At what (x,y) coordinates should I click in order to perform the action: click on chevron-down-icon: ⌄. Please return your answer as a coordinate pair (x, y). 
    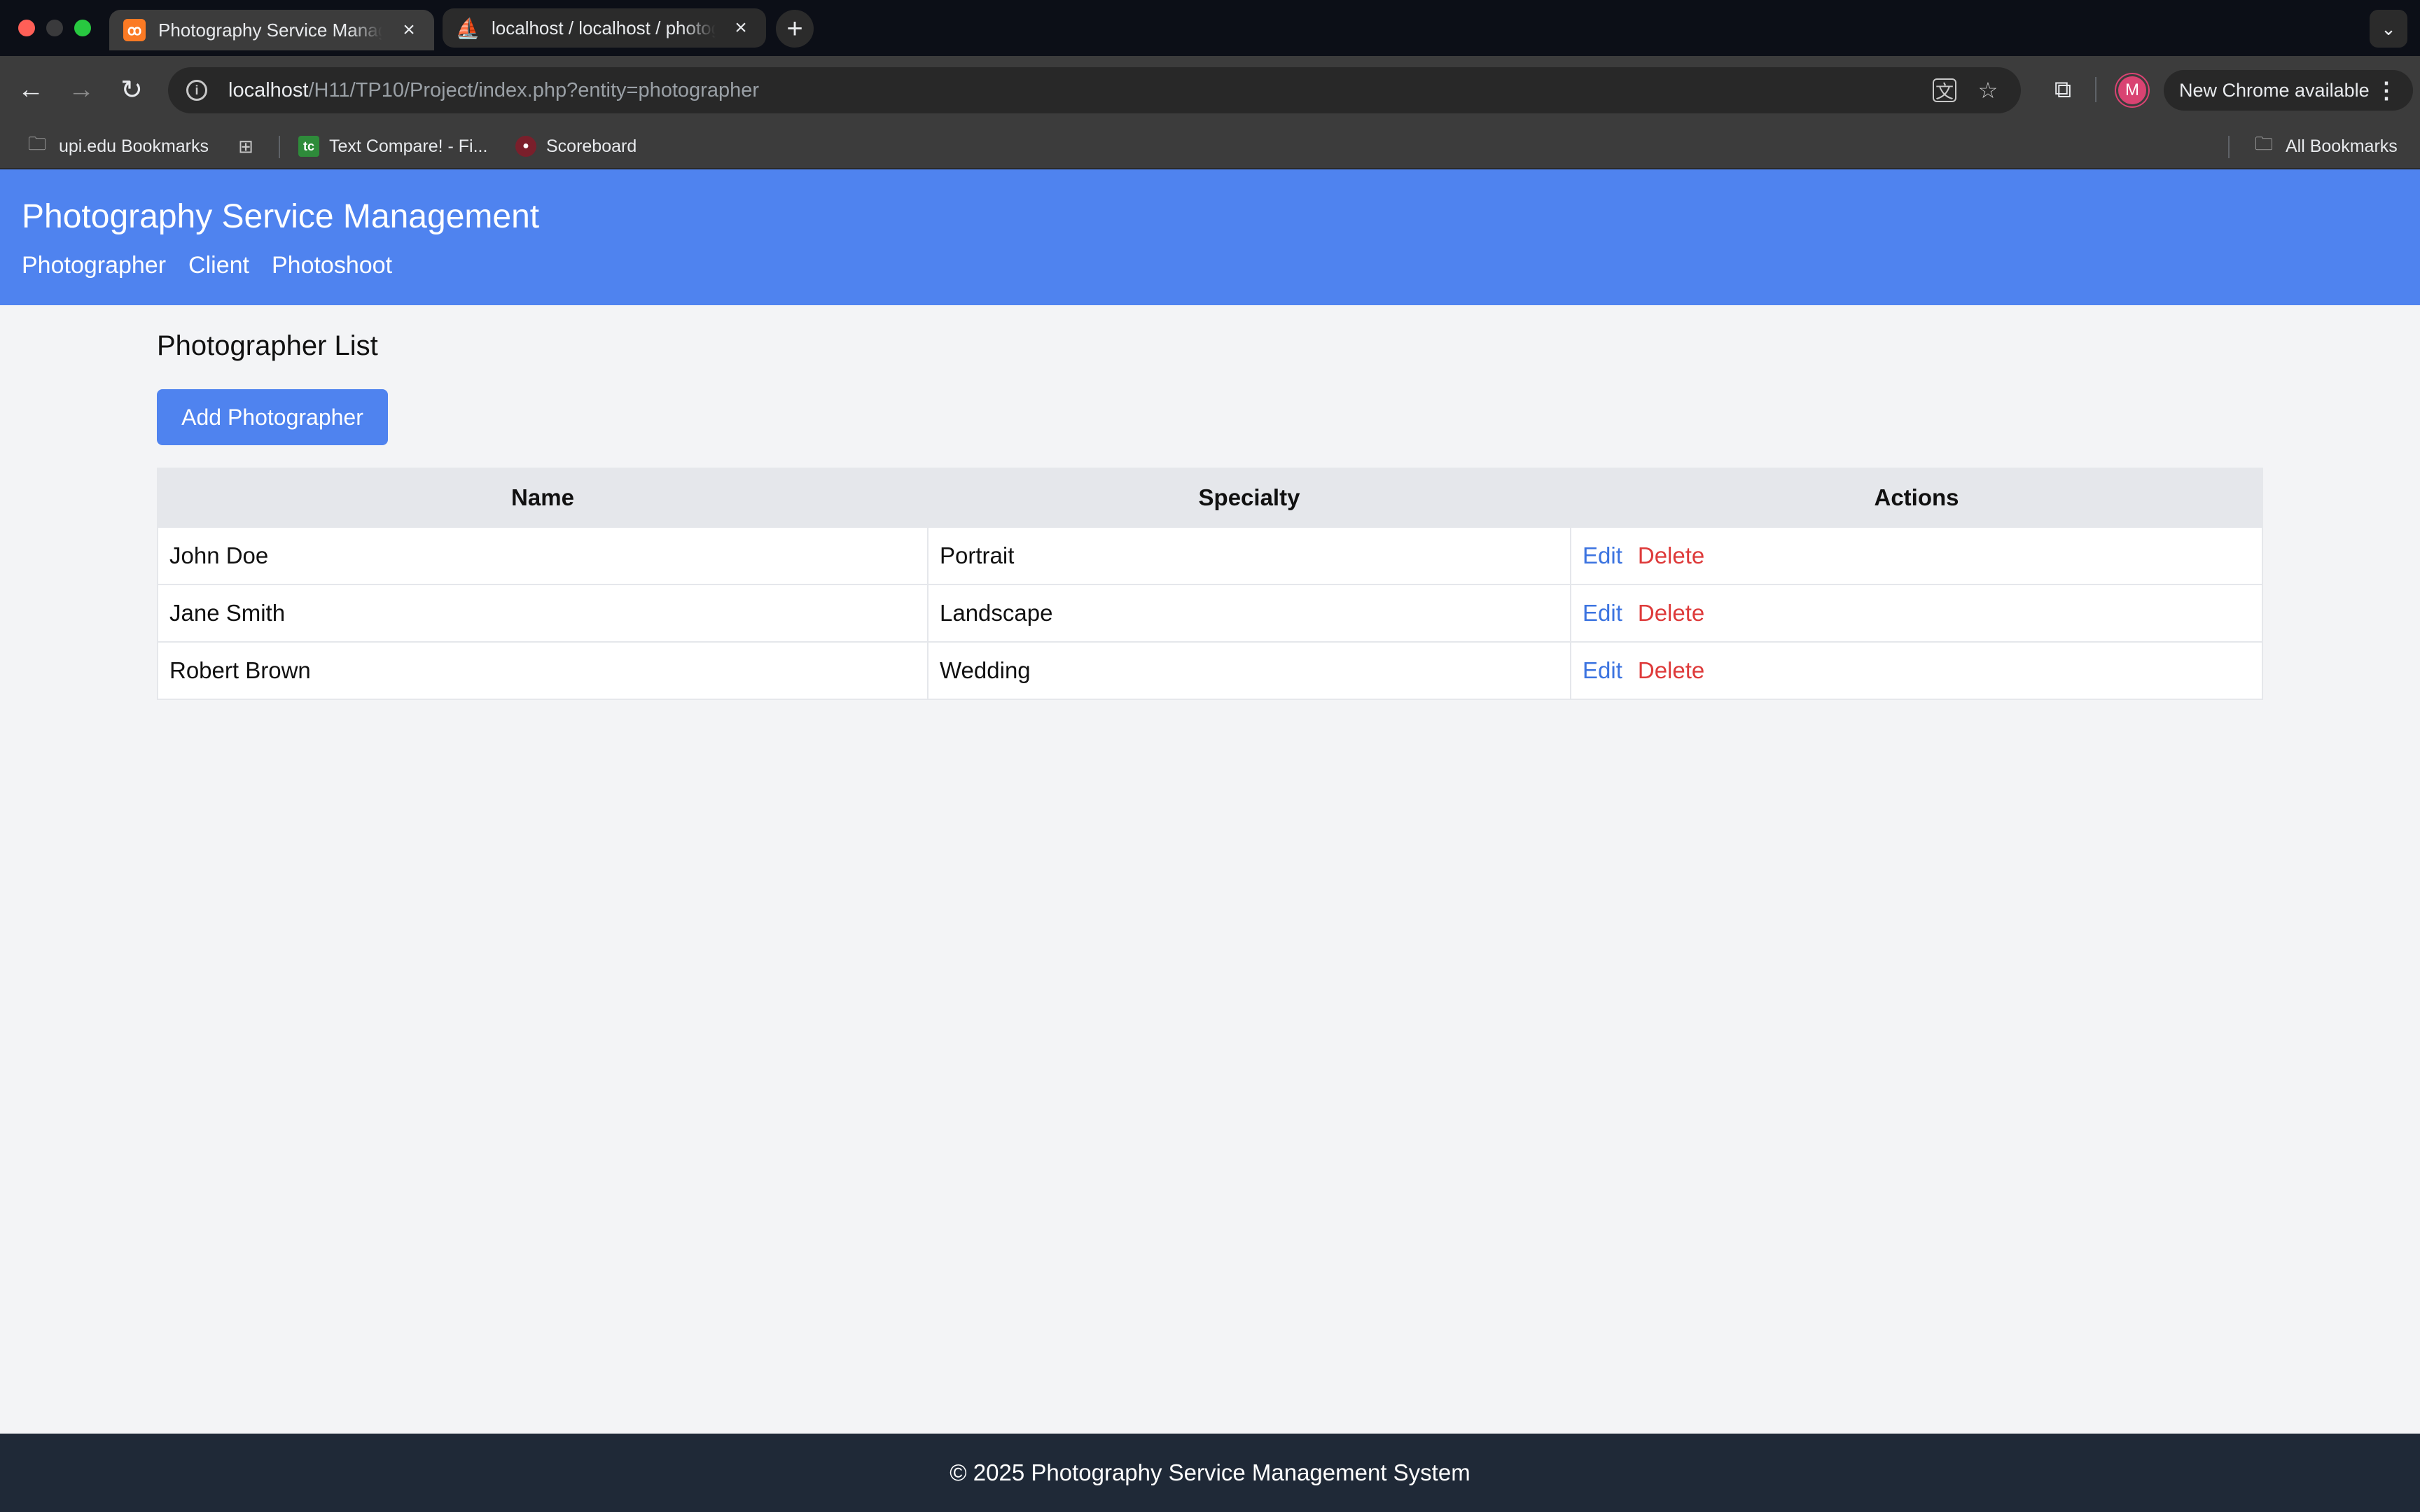
    Looking at the image, I should click on (2388, 28).